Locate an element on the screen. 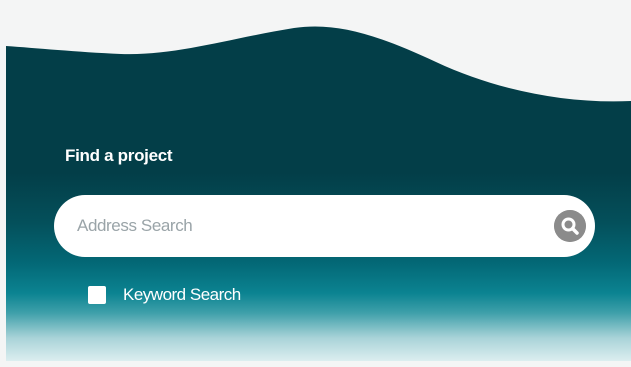 This screenshot has height=367, width=631. address-search-bar is located at coordinates (324, 226).